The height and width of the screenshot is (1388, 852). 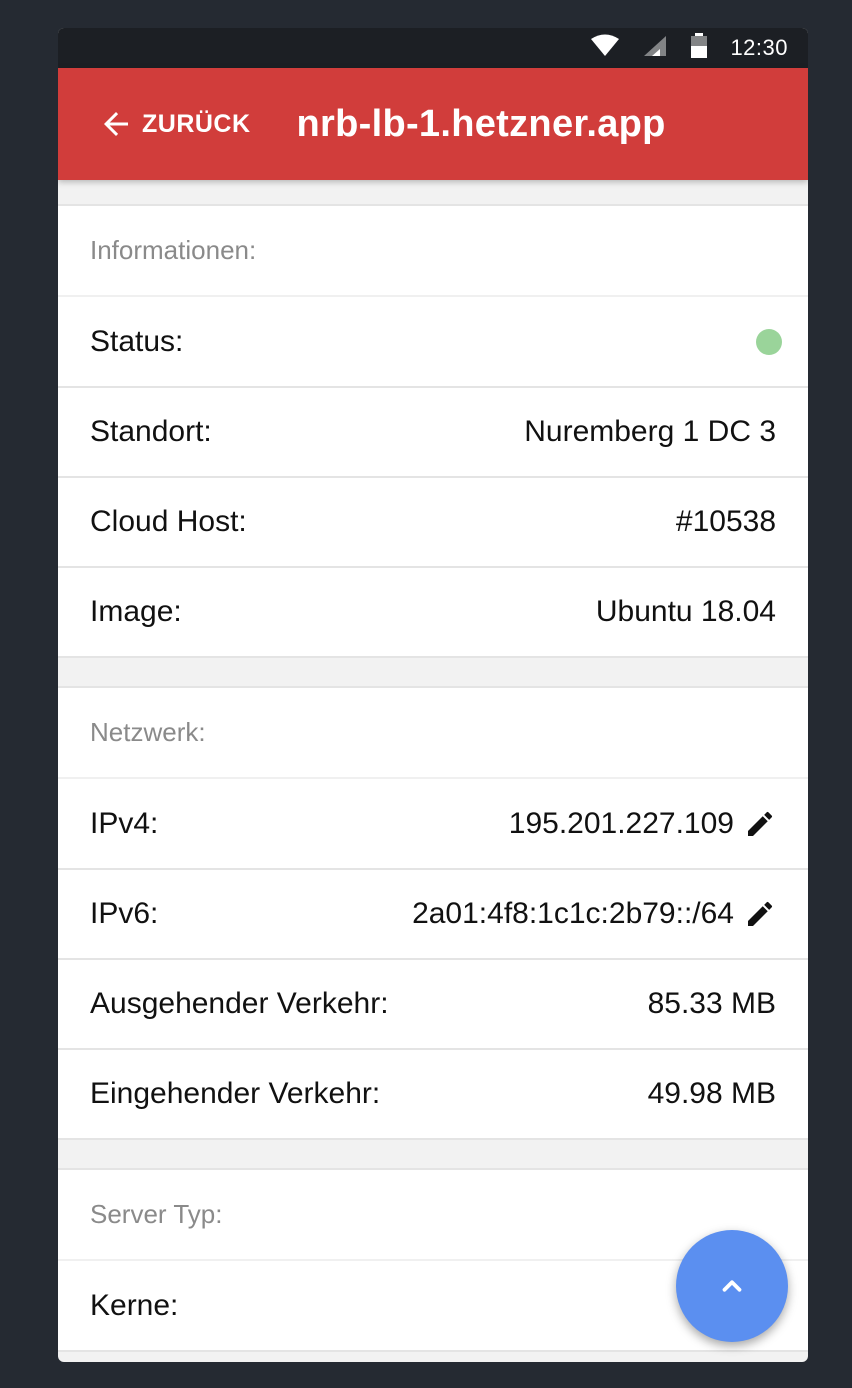 I want to click on clock: 12:30, so click(x=759, y=47).